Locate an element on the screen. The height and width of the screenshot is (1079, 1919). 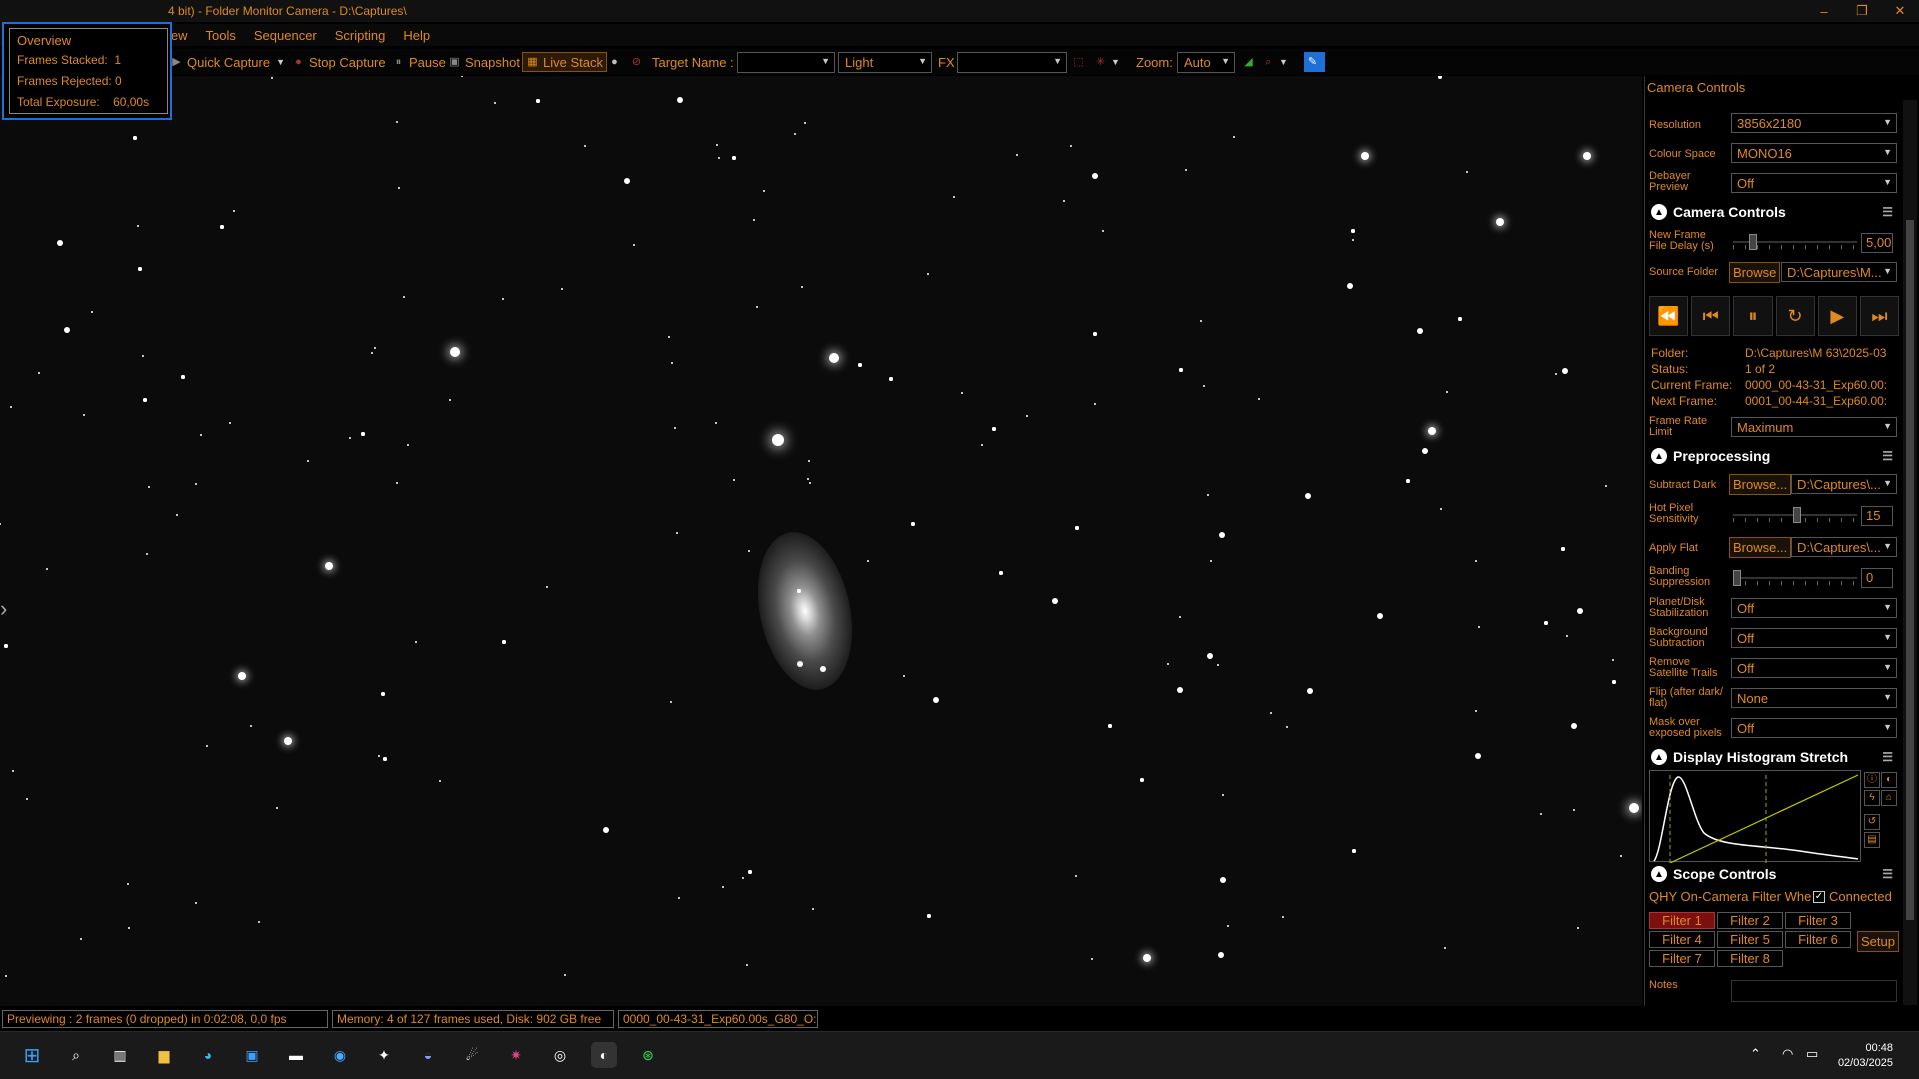
mask-overexposed-select: Off ▼ is located at coordinates (1814, 728).